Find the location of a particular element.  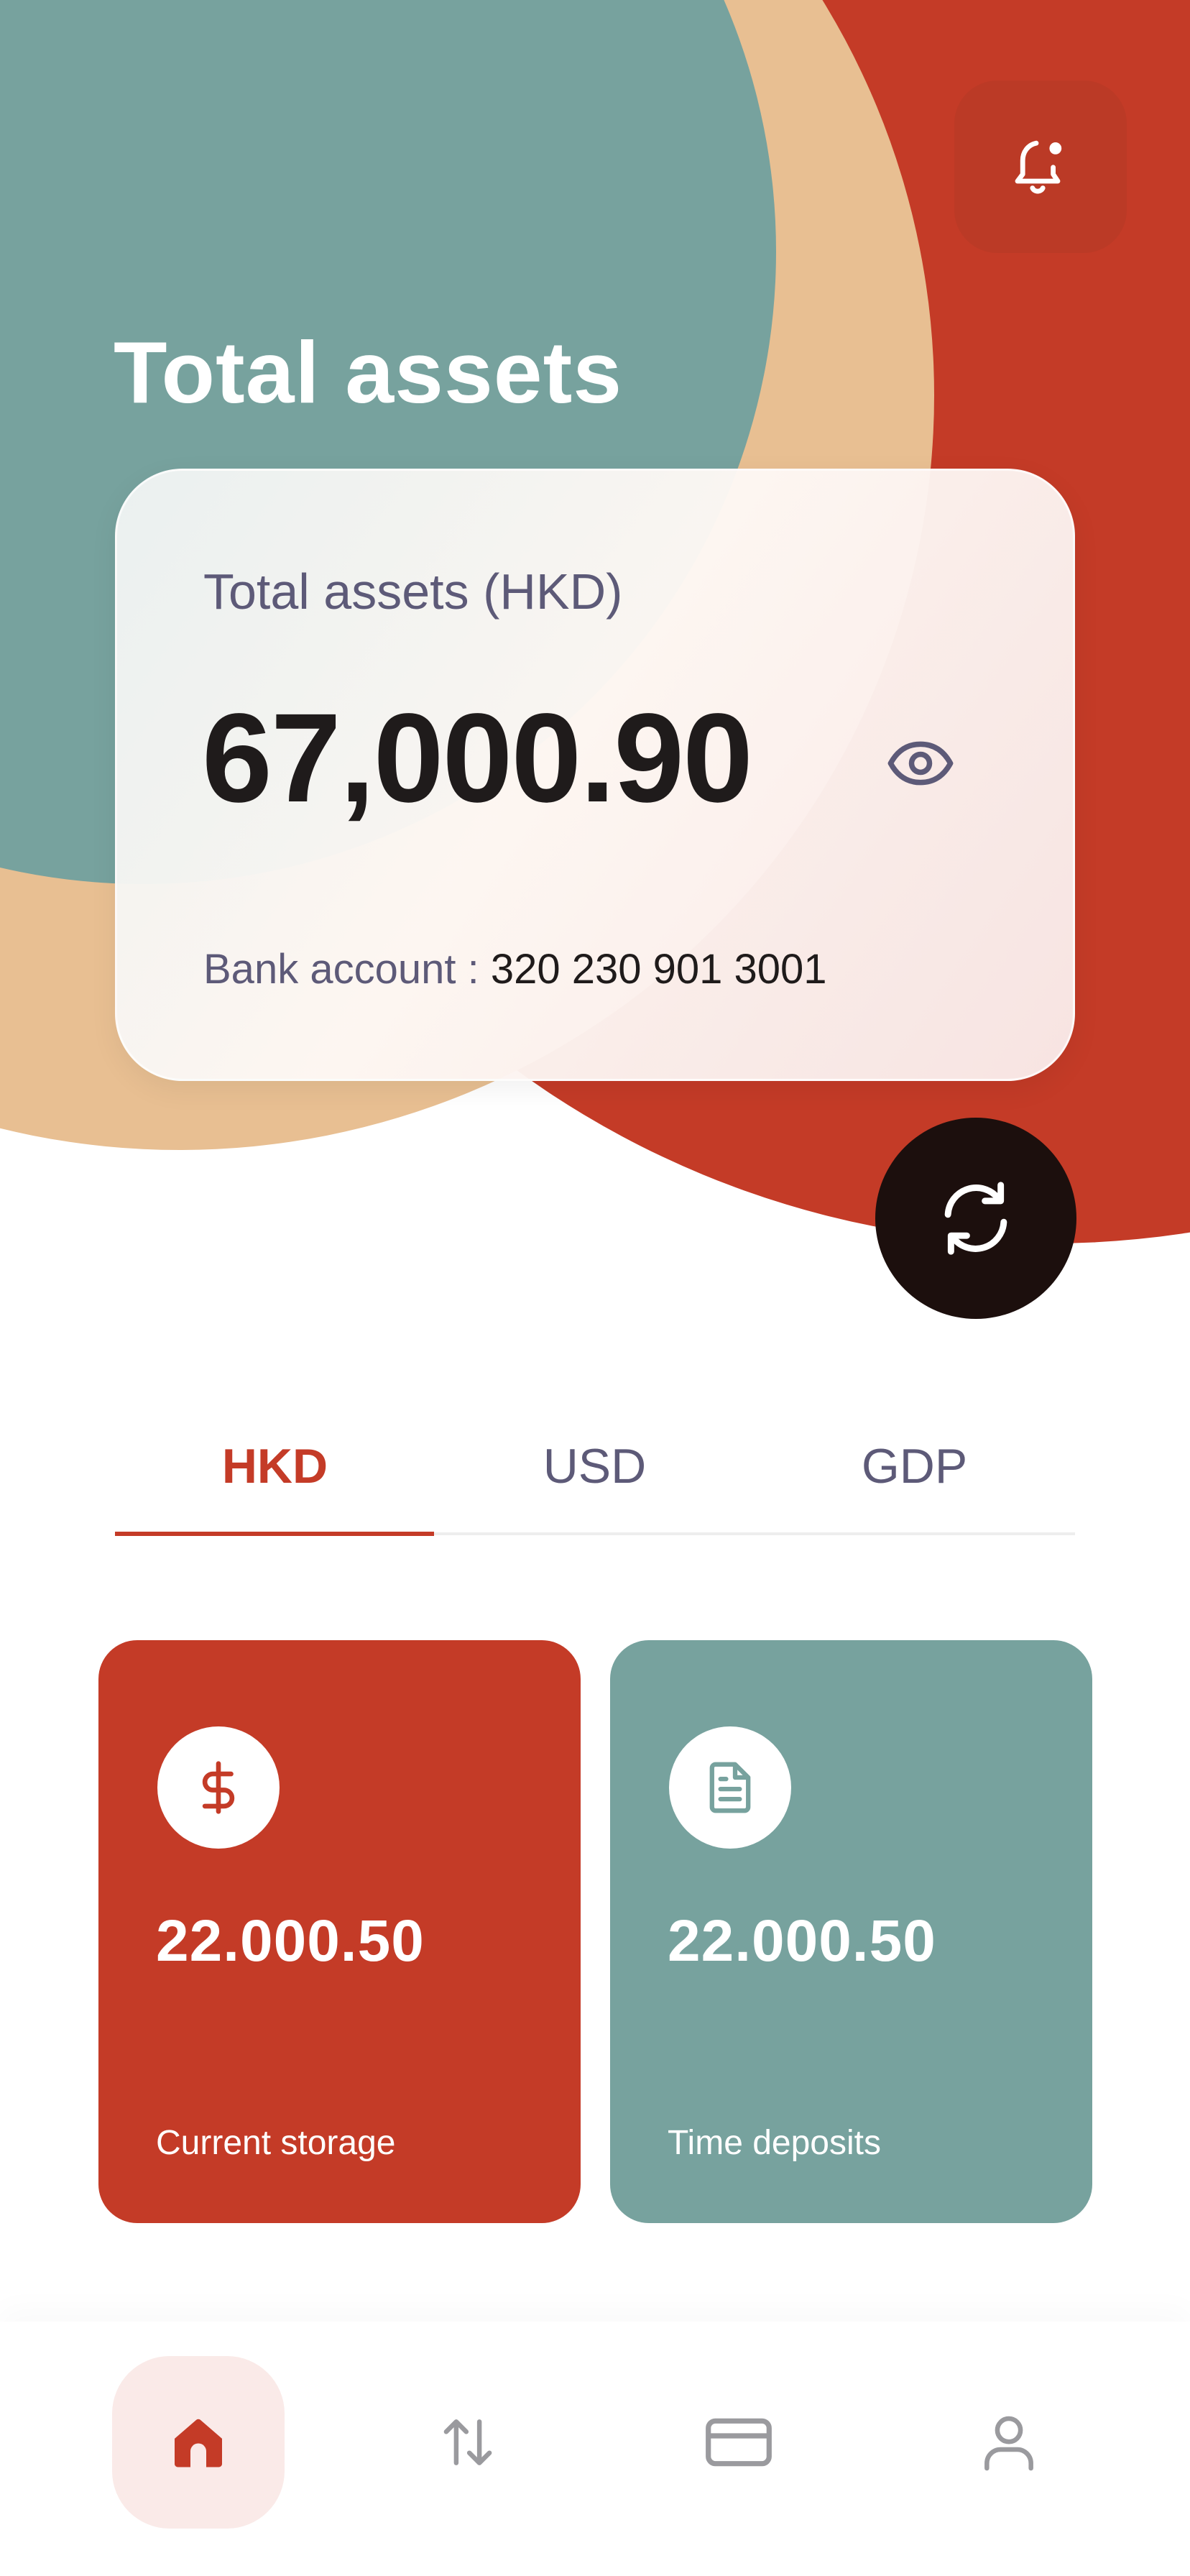

current-storage-label: Current storage is located at coordinates (276, 2143).